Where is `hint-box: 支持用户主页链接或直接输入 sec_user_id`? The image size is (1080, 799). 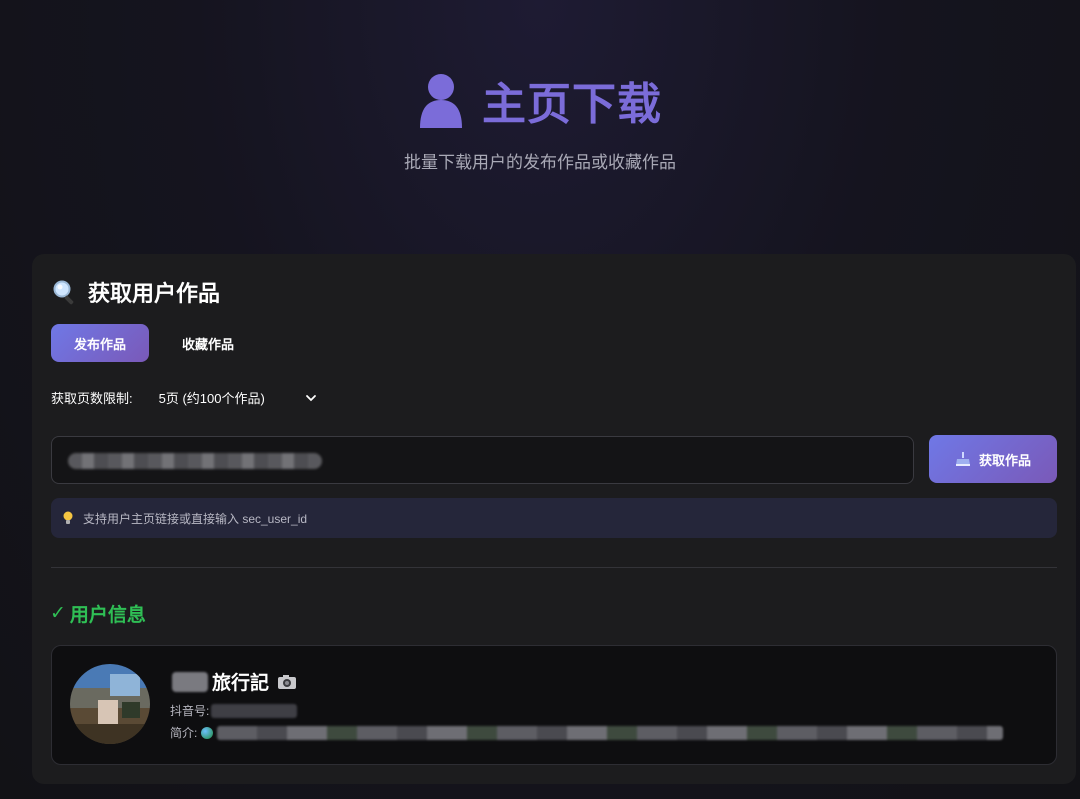
hint-box: 支持用户主页链接或直接输入 sec_user_id is located at coordinates (554, 518).